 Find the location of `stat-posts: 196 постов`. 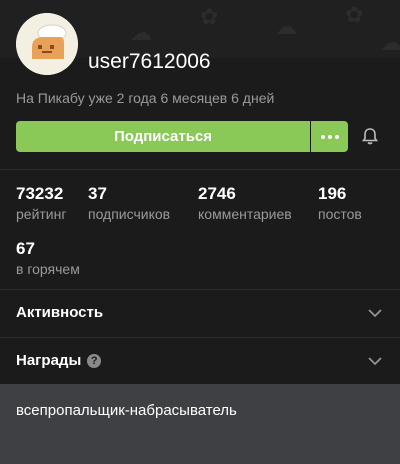

stat-posts: 196 постов is located at coordinates (340, 203).